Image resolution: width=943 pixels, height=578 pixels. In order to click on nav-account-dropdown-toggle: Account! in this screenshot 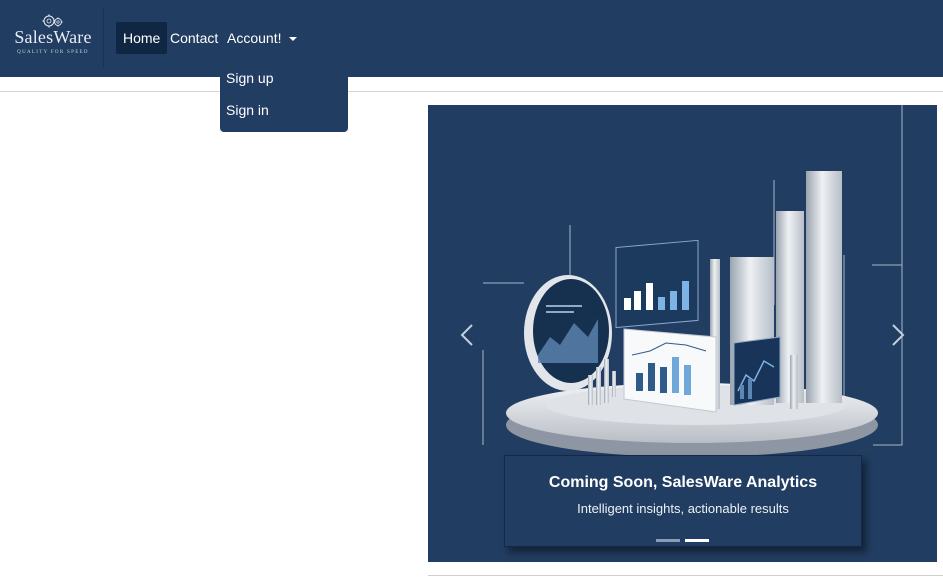, I will do `click(262, 38)`.